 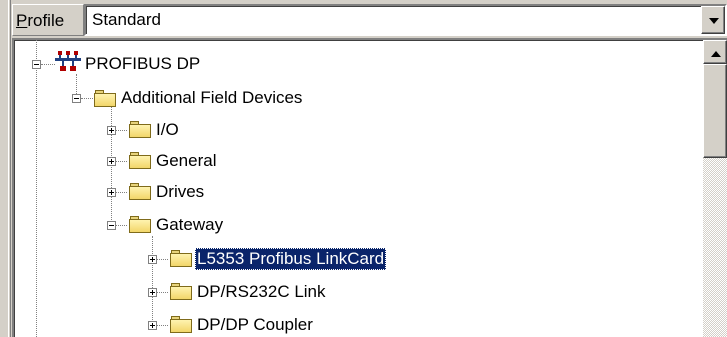 I want to click on tree-node-drives: Drives, so click(x=180, y=192).